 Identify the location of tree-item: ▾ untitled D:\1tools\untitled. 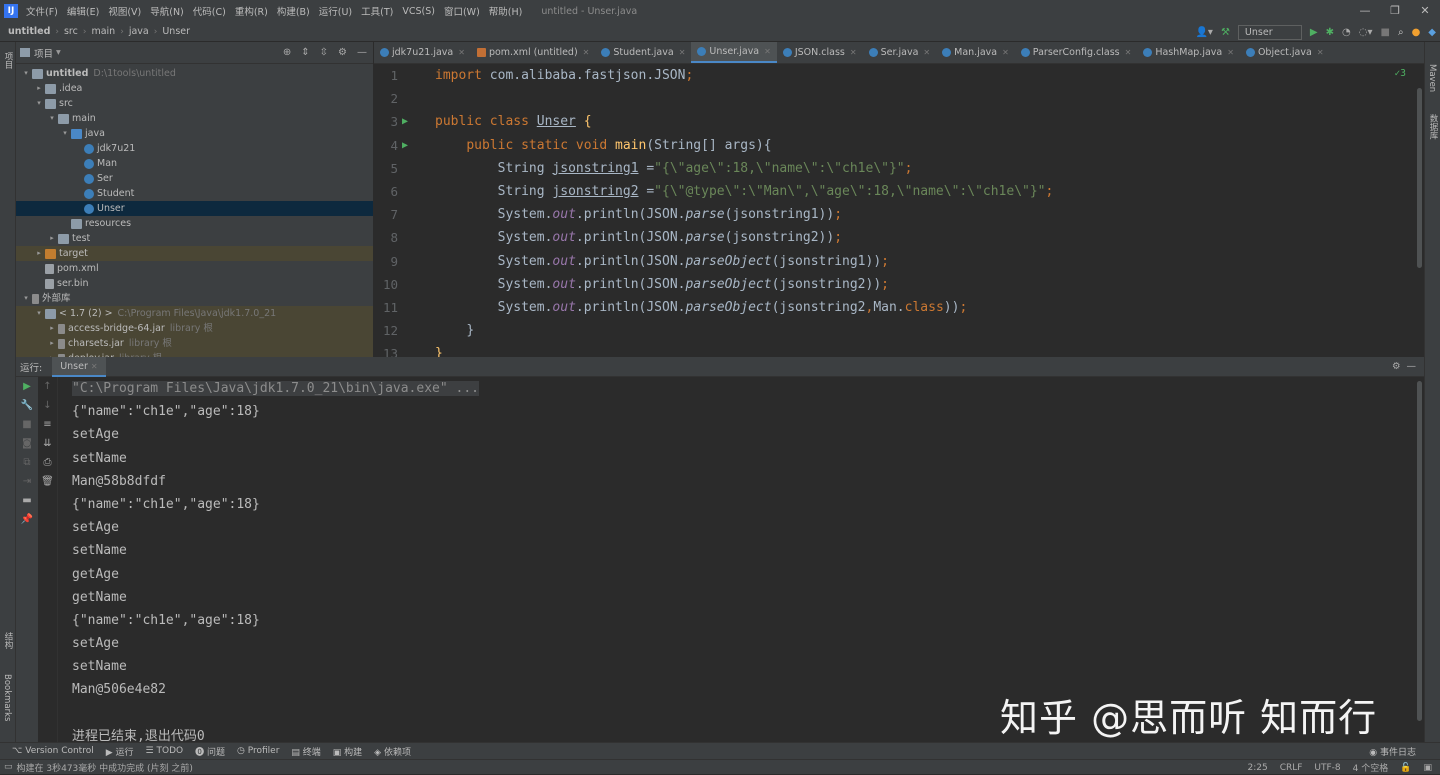
(194, 73).